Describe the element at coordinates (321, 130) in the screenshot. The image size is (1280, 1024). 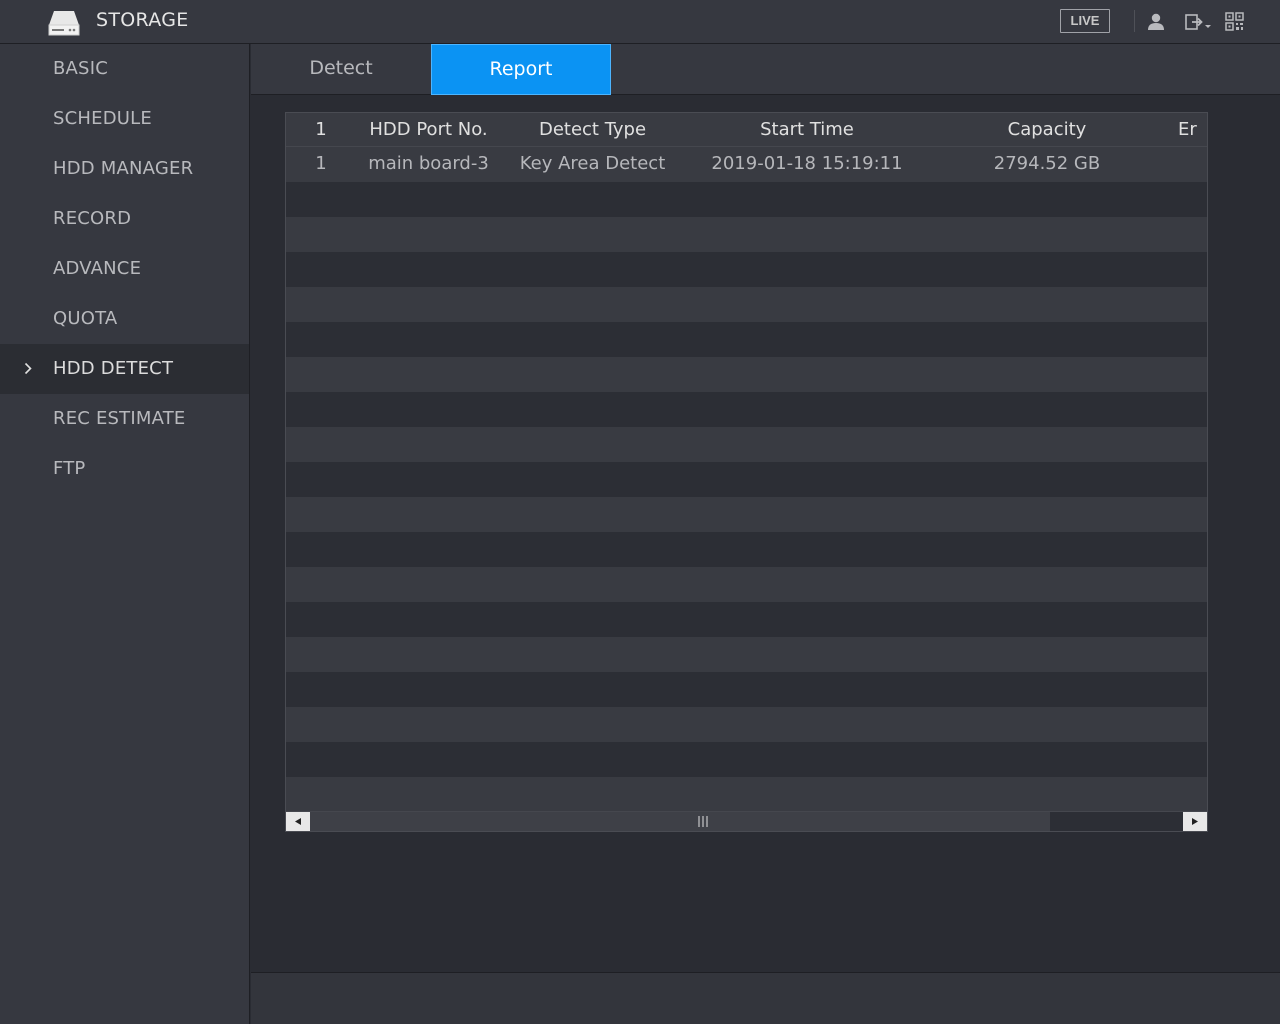
I see `column-header-index: 1` at that location.